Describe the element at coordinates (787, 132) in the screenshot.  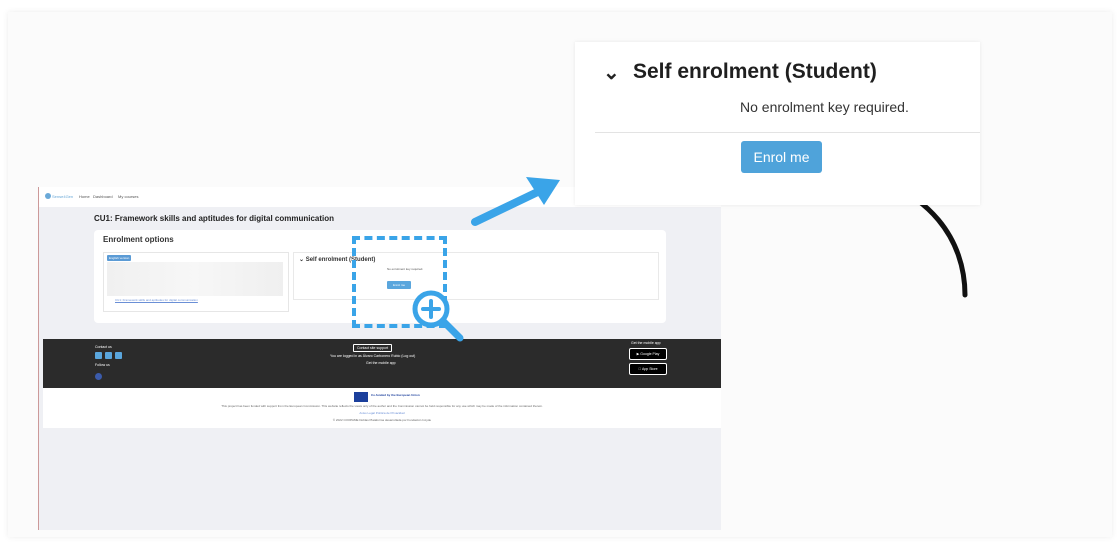
I see `divider` at that location.